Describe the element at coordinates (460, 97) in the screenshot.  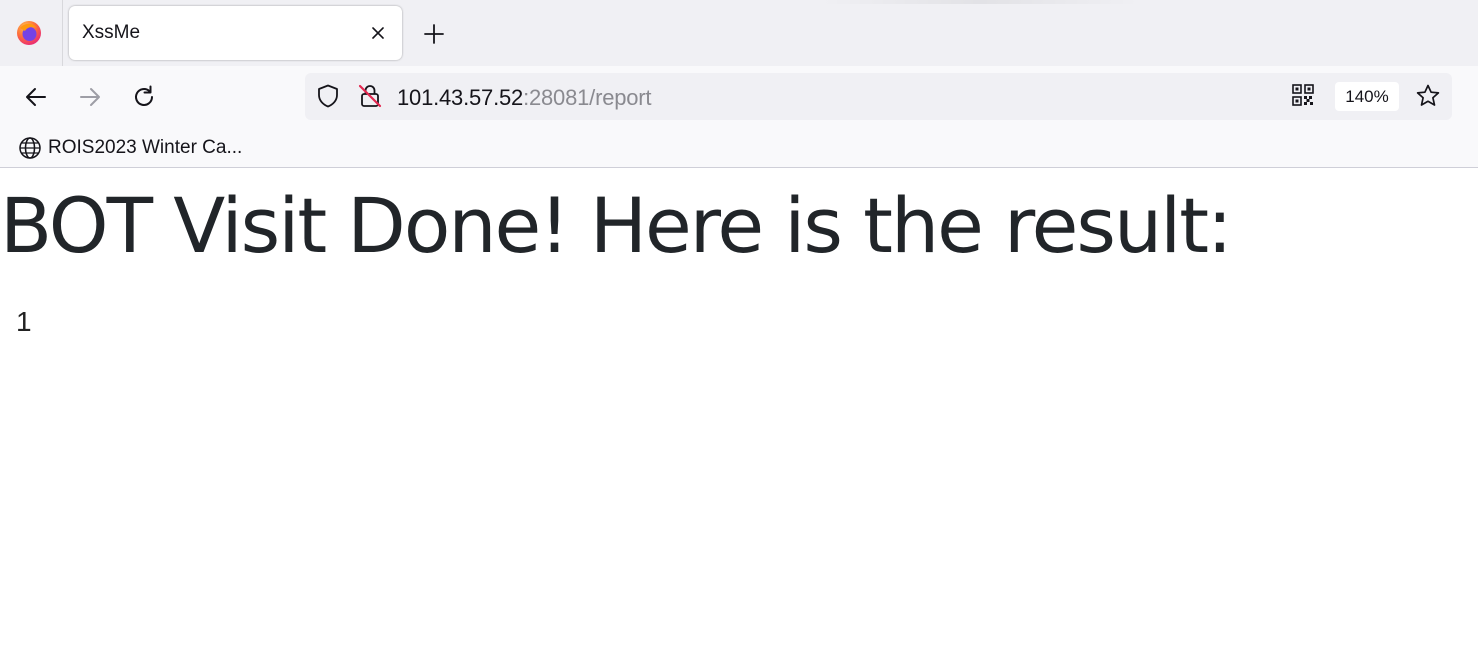
I see `url-host: 101.43.57.52` at that location.